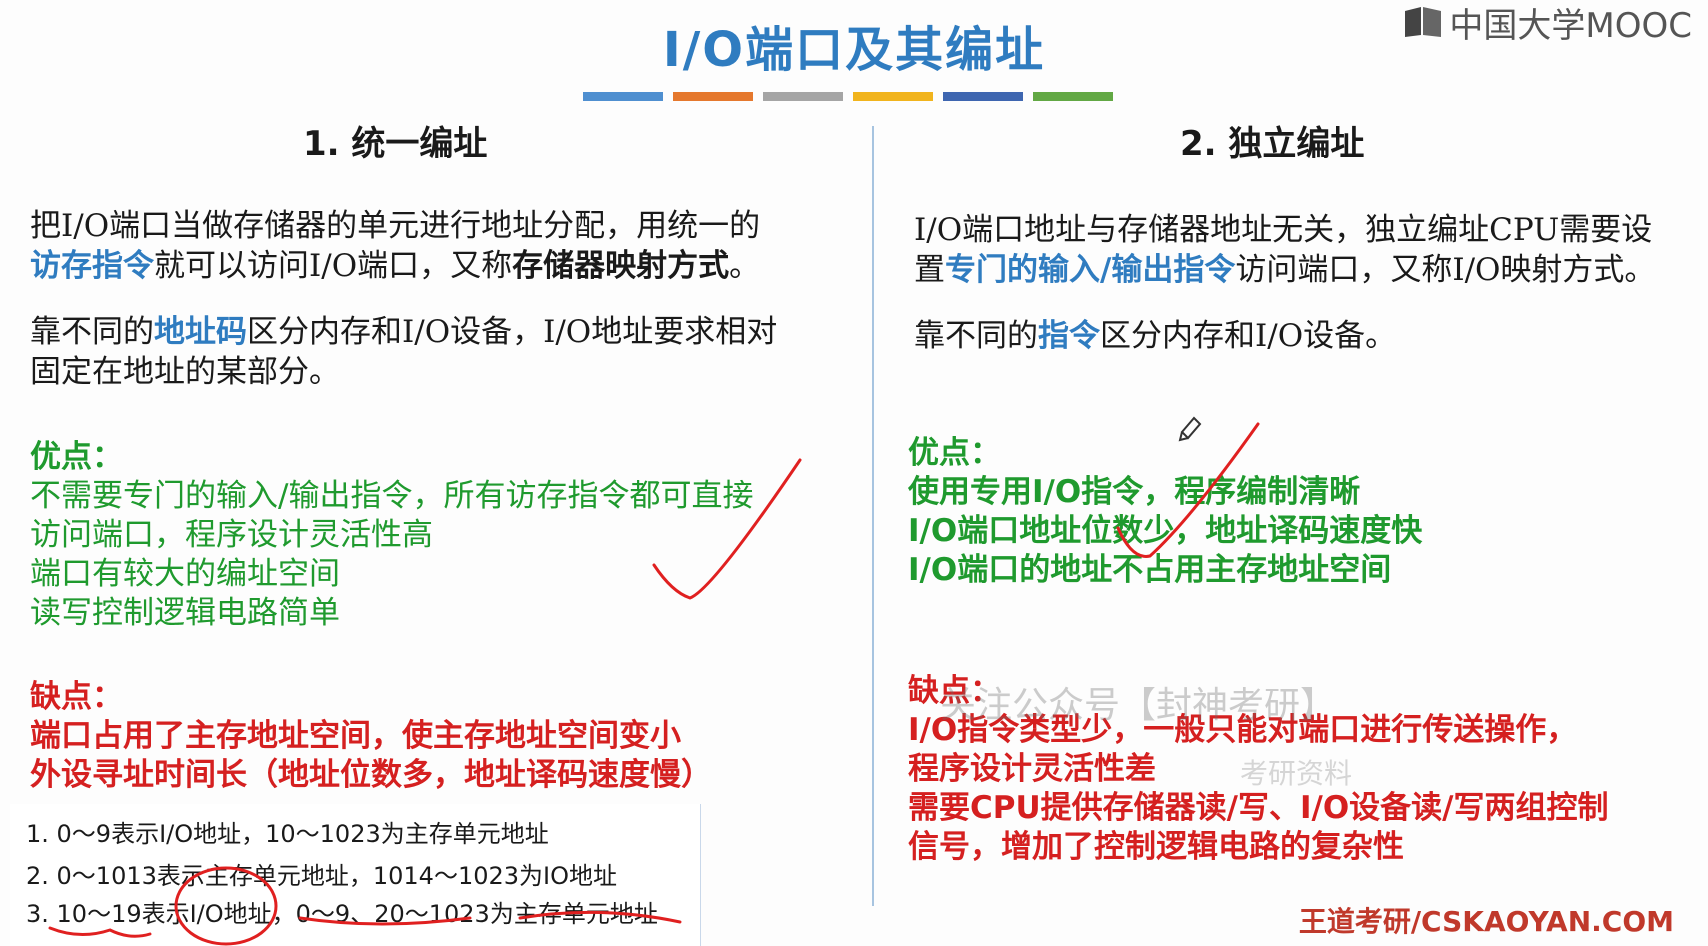  I want to click on pencil-icon, so click(1190, 429).